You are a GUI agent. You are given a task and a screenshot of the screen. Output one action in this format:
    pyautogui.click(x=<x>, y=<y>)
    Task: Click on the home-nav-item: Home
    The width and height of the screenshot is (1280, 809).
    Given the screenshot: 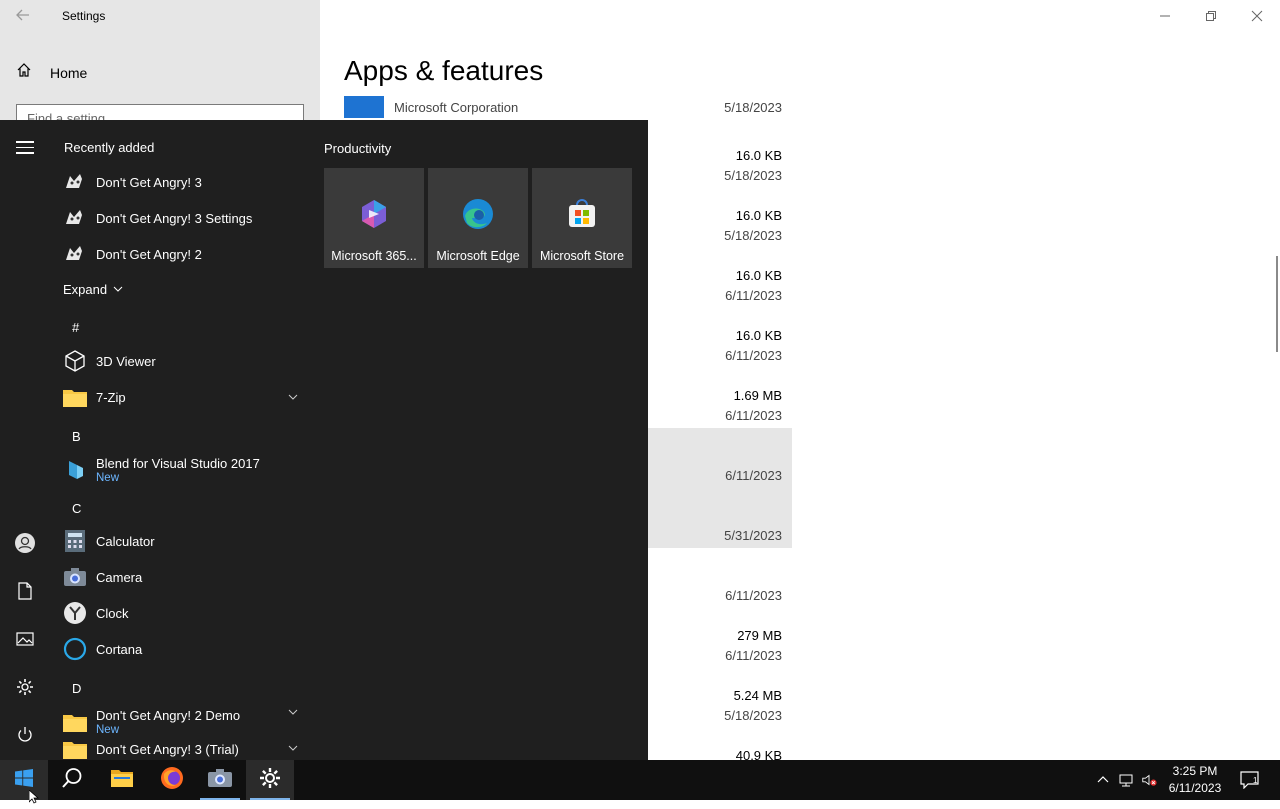 What is the action you would take?
    pyautogui.click(x=51, y=72)
    